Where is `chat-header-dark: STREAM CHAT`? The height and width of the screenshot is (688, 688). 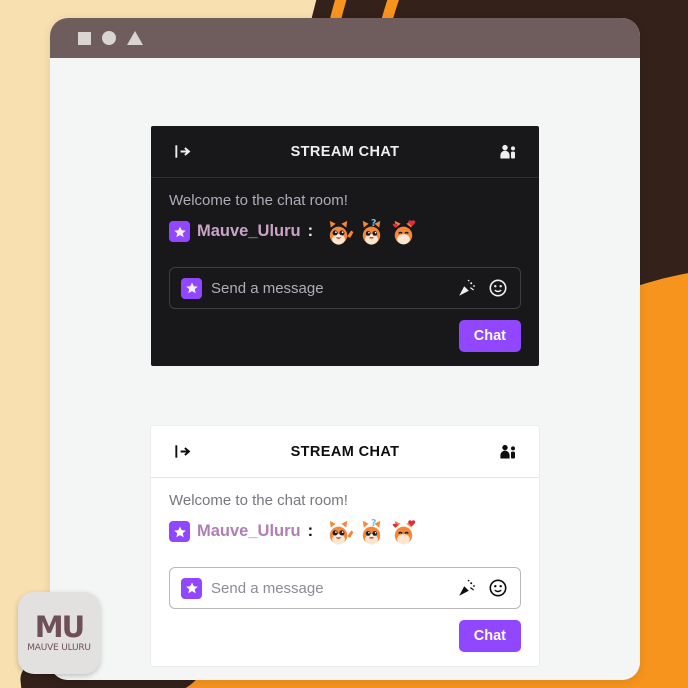
chat-header-dark: STREAM CHAT is located at coordinates (345, 152).